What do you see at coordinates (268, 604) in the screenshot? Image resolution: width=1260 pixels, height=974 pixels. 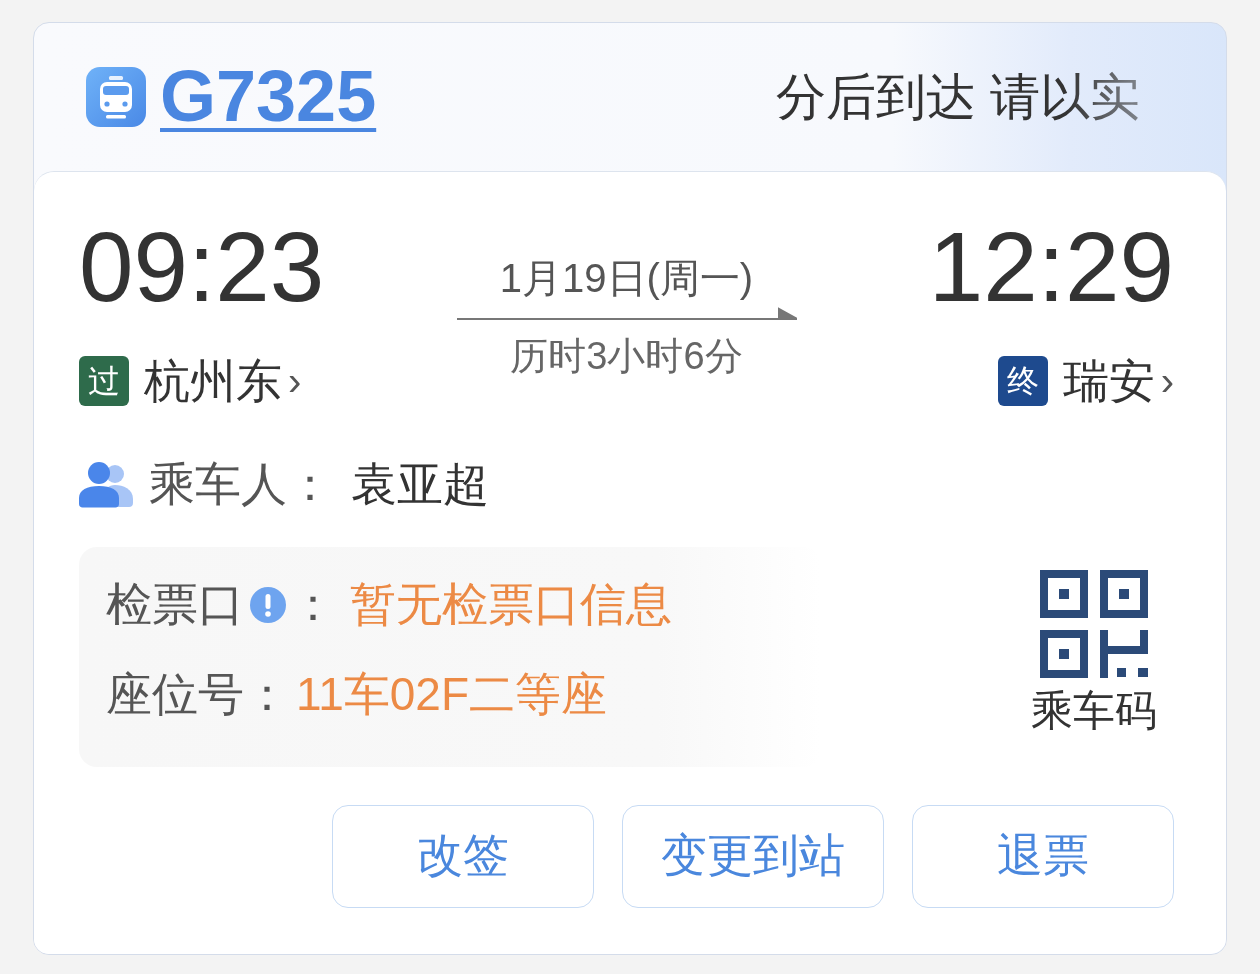 I see `alert-icon` at bounding box center [268, 604].